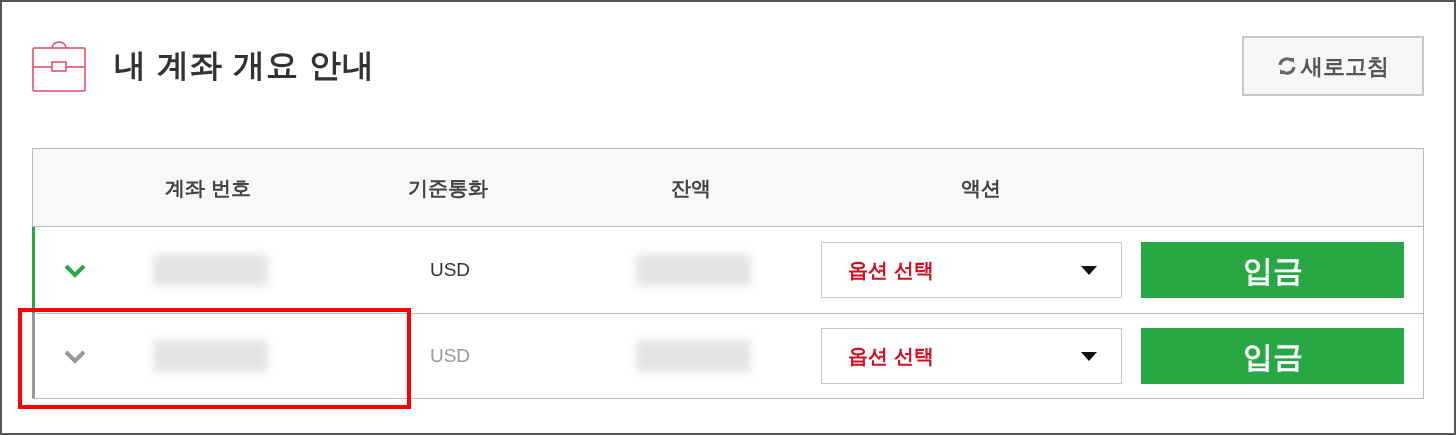 This screenshot has width=1456, height=435. Describe the element at coordinates (244, 65) in the screenshot. I see `page-title: 내 계좌 개요 안내` at that location.